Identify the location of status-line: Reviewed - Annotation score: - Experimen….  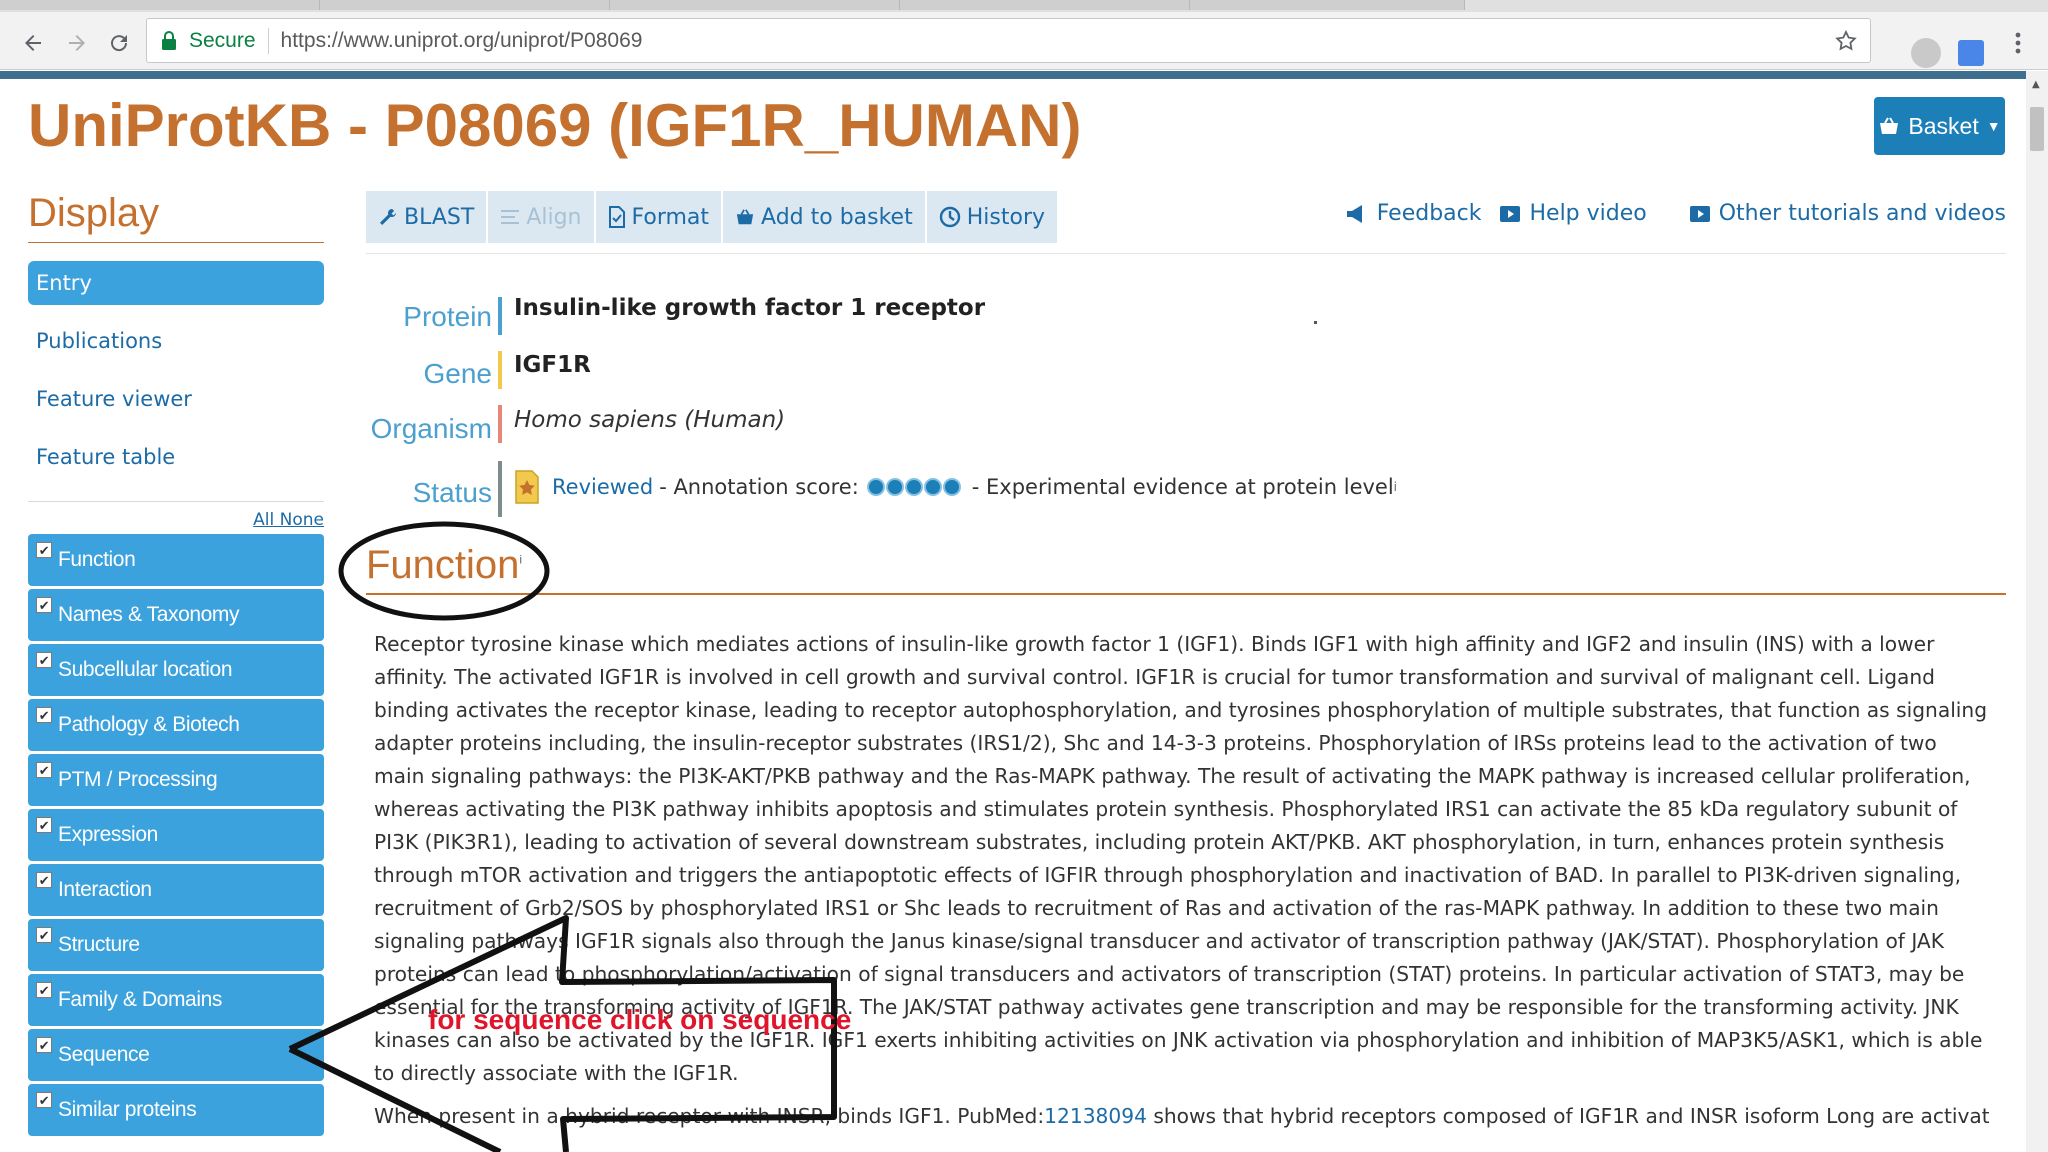
(955, 487).